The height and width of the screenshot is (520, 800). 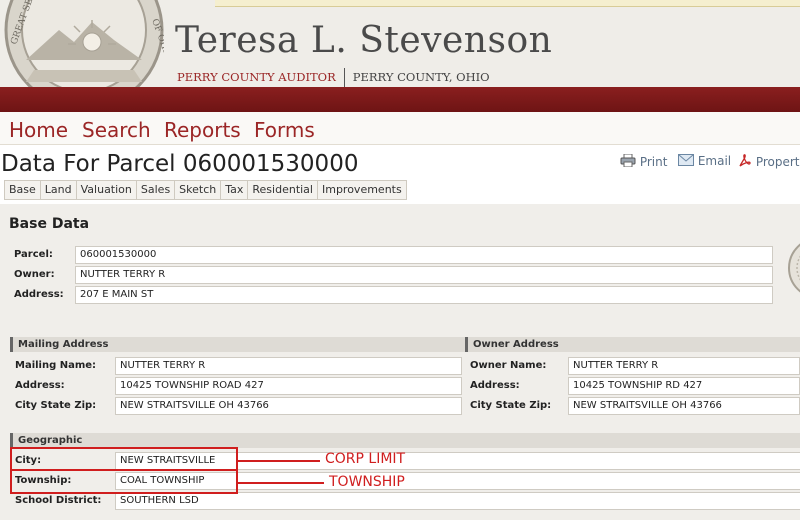 What do you see at coordinates (197, 190) in the screenshot?
I see `tab-sketch: Sketch` at bounding box center [197, 190].